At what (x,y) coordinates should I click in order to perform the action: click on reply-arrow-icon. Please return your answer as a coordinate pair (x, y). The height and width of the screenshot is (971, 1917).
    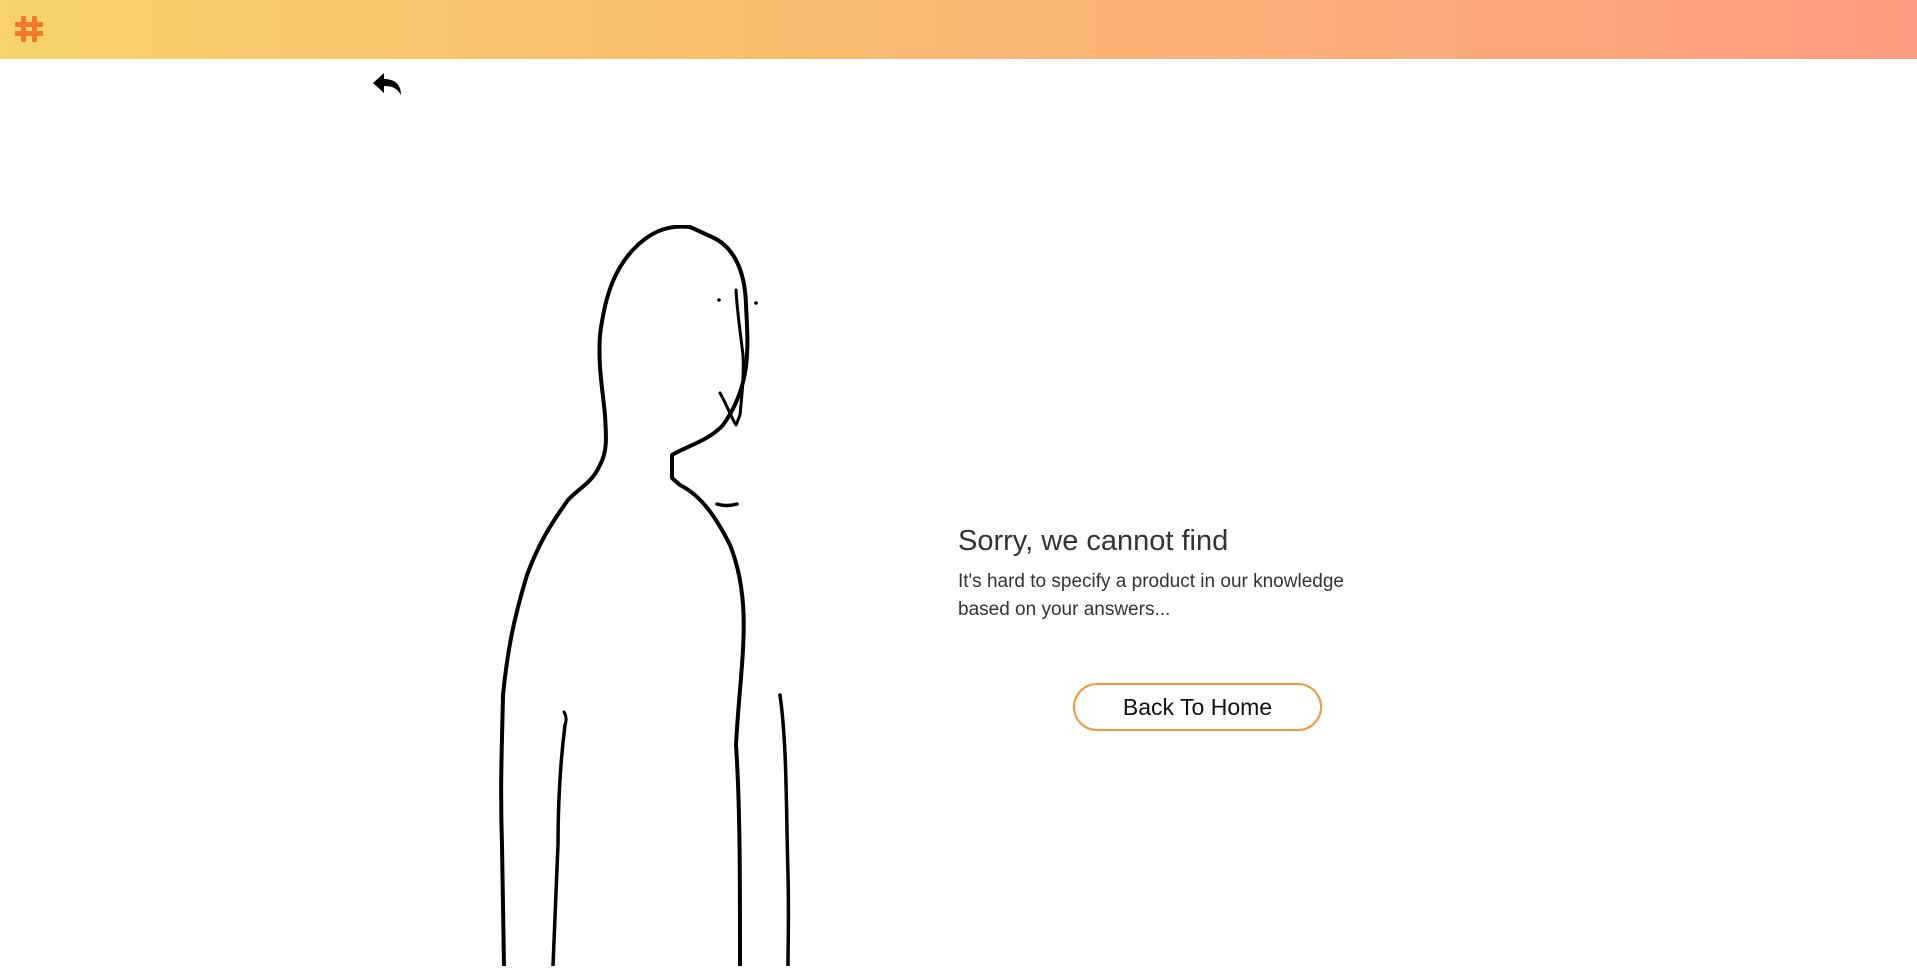
    Looking at the image, I should click on (387, 85).